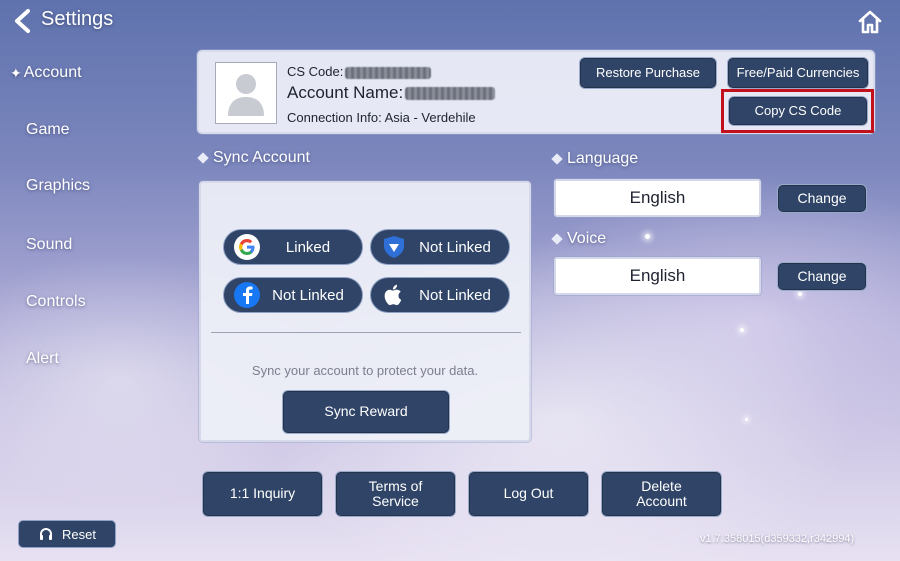 The image size is (900, 561). What do you see at coordinates (395, 494) in the screenshot?
I see `terms-of-service-button: Terms of Service` at bounding box center [395, 494].